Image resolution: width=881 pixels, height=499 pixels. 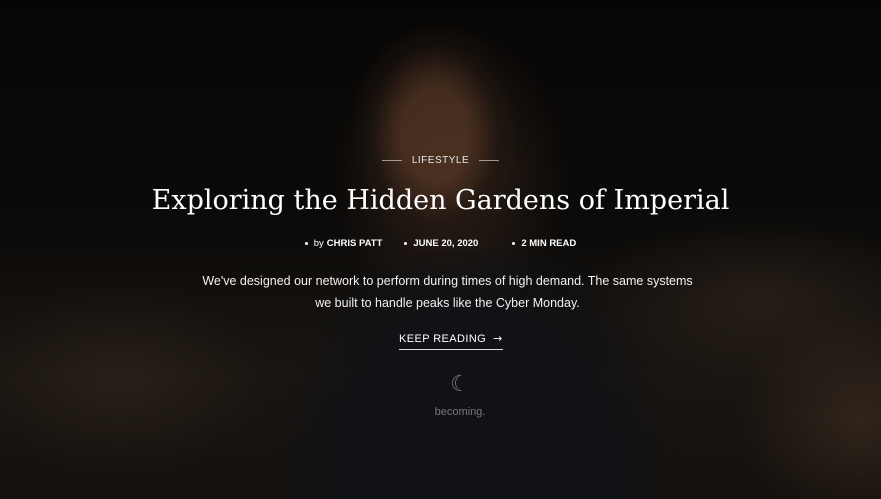 What do you see at coordinates (460, 384) in the screenshot?
I see `crescent-moon-icon: ☾` at bounding box center [460, 384].